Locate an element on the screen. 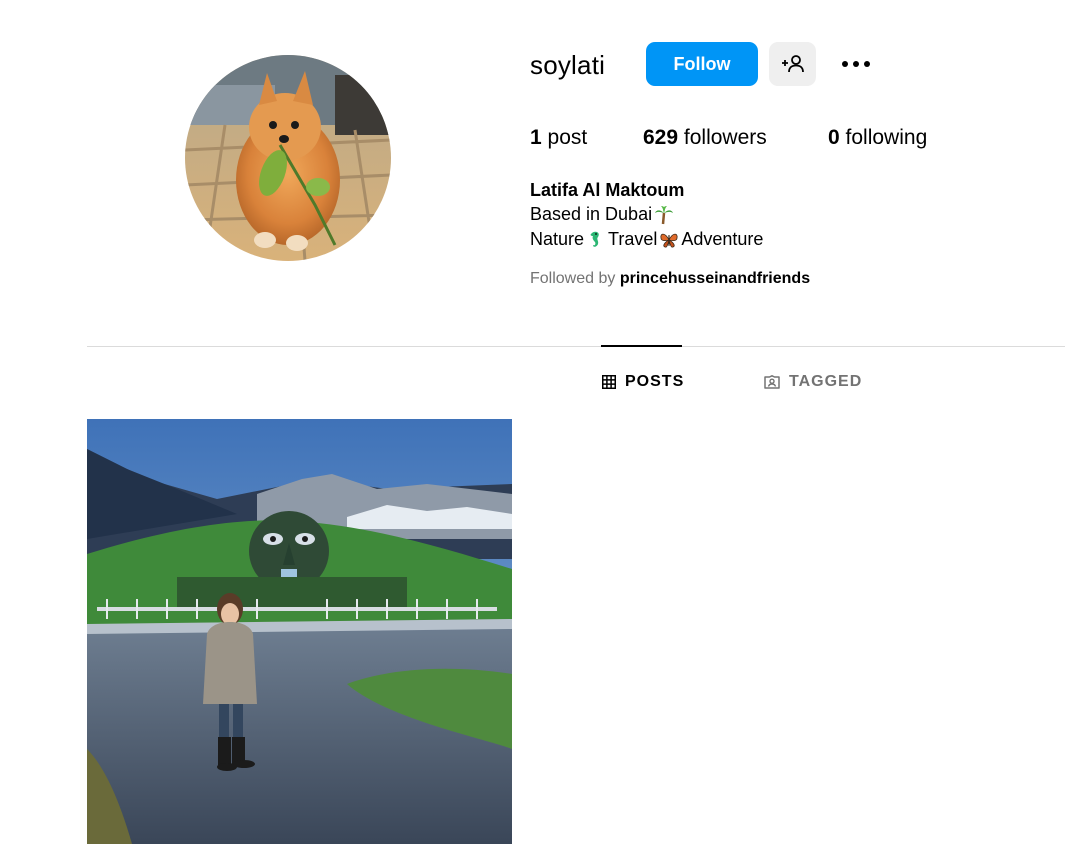 Image resolution: width=1065 pixels, height=851 pixels. more-dots-icon is located at coordinates (856, 64).